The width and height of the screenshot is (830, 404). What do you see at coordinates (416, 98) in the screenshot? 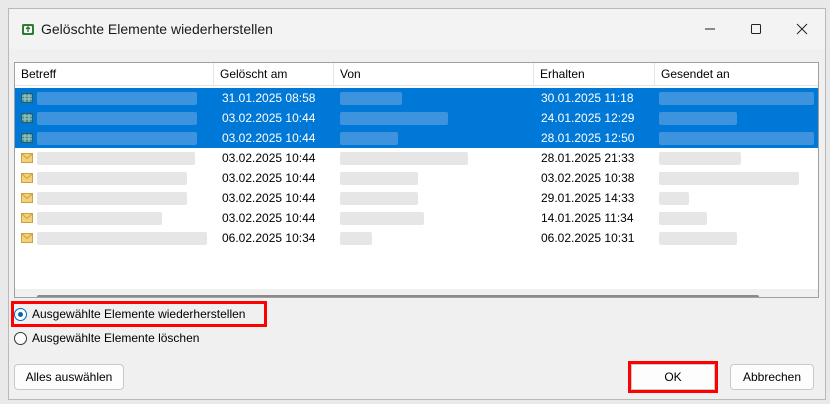
I see `table-row: 31.01.2025 08:58 30.01.2025 11:18` at bounding box center [416, 98].